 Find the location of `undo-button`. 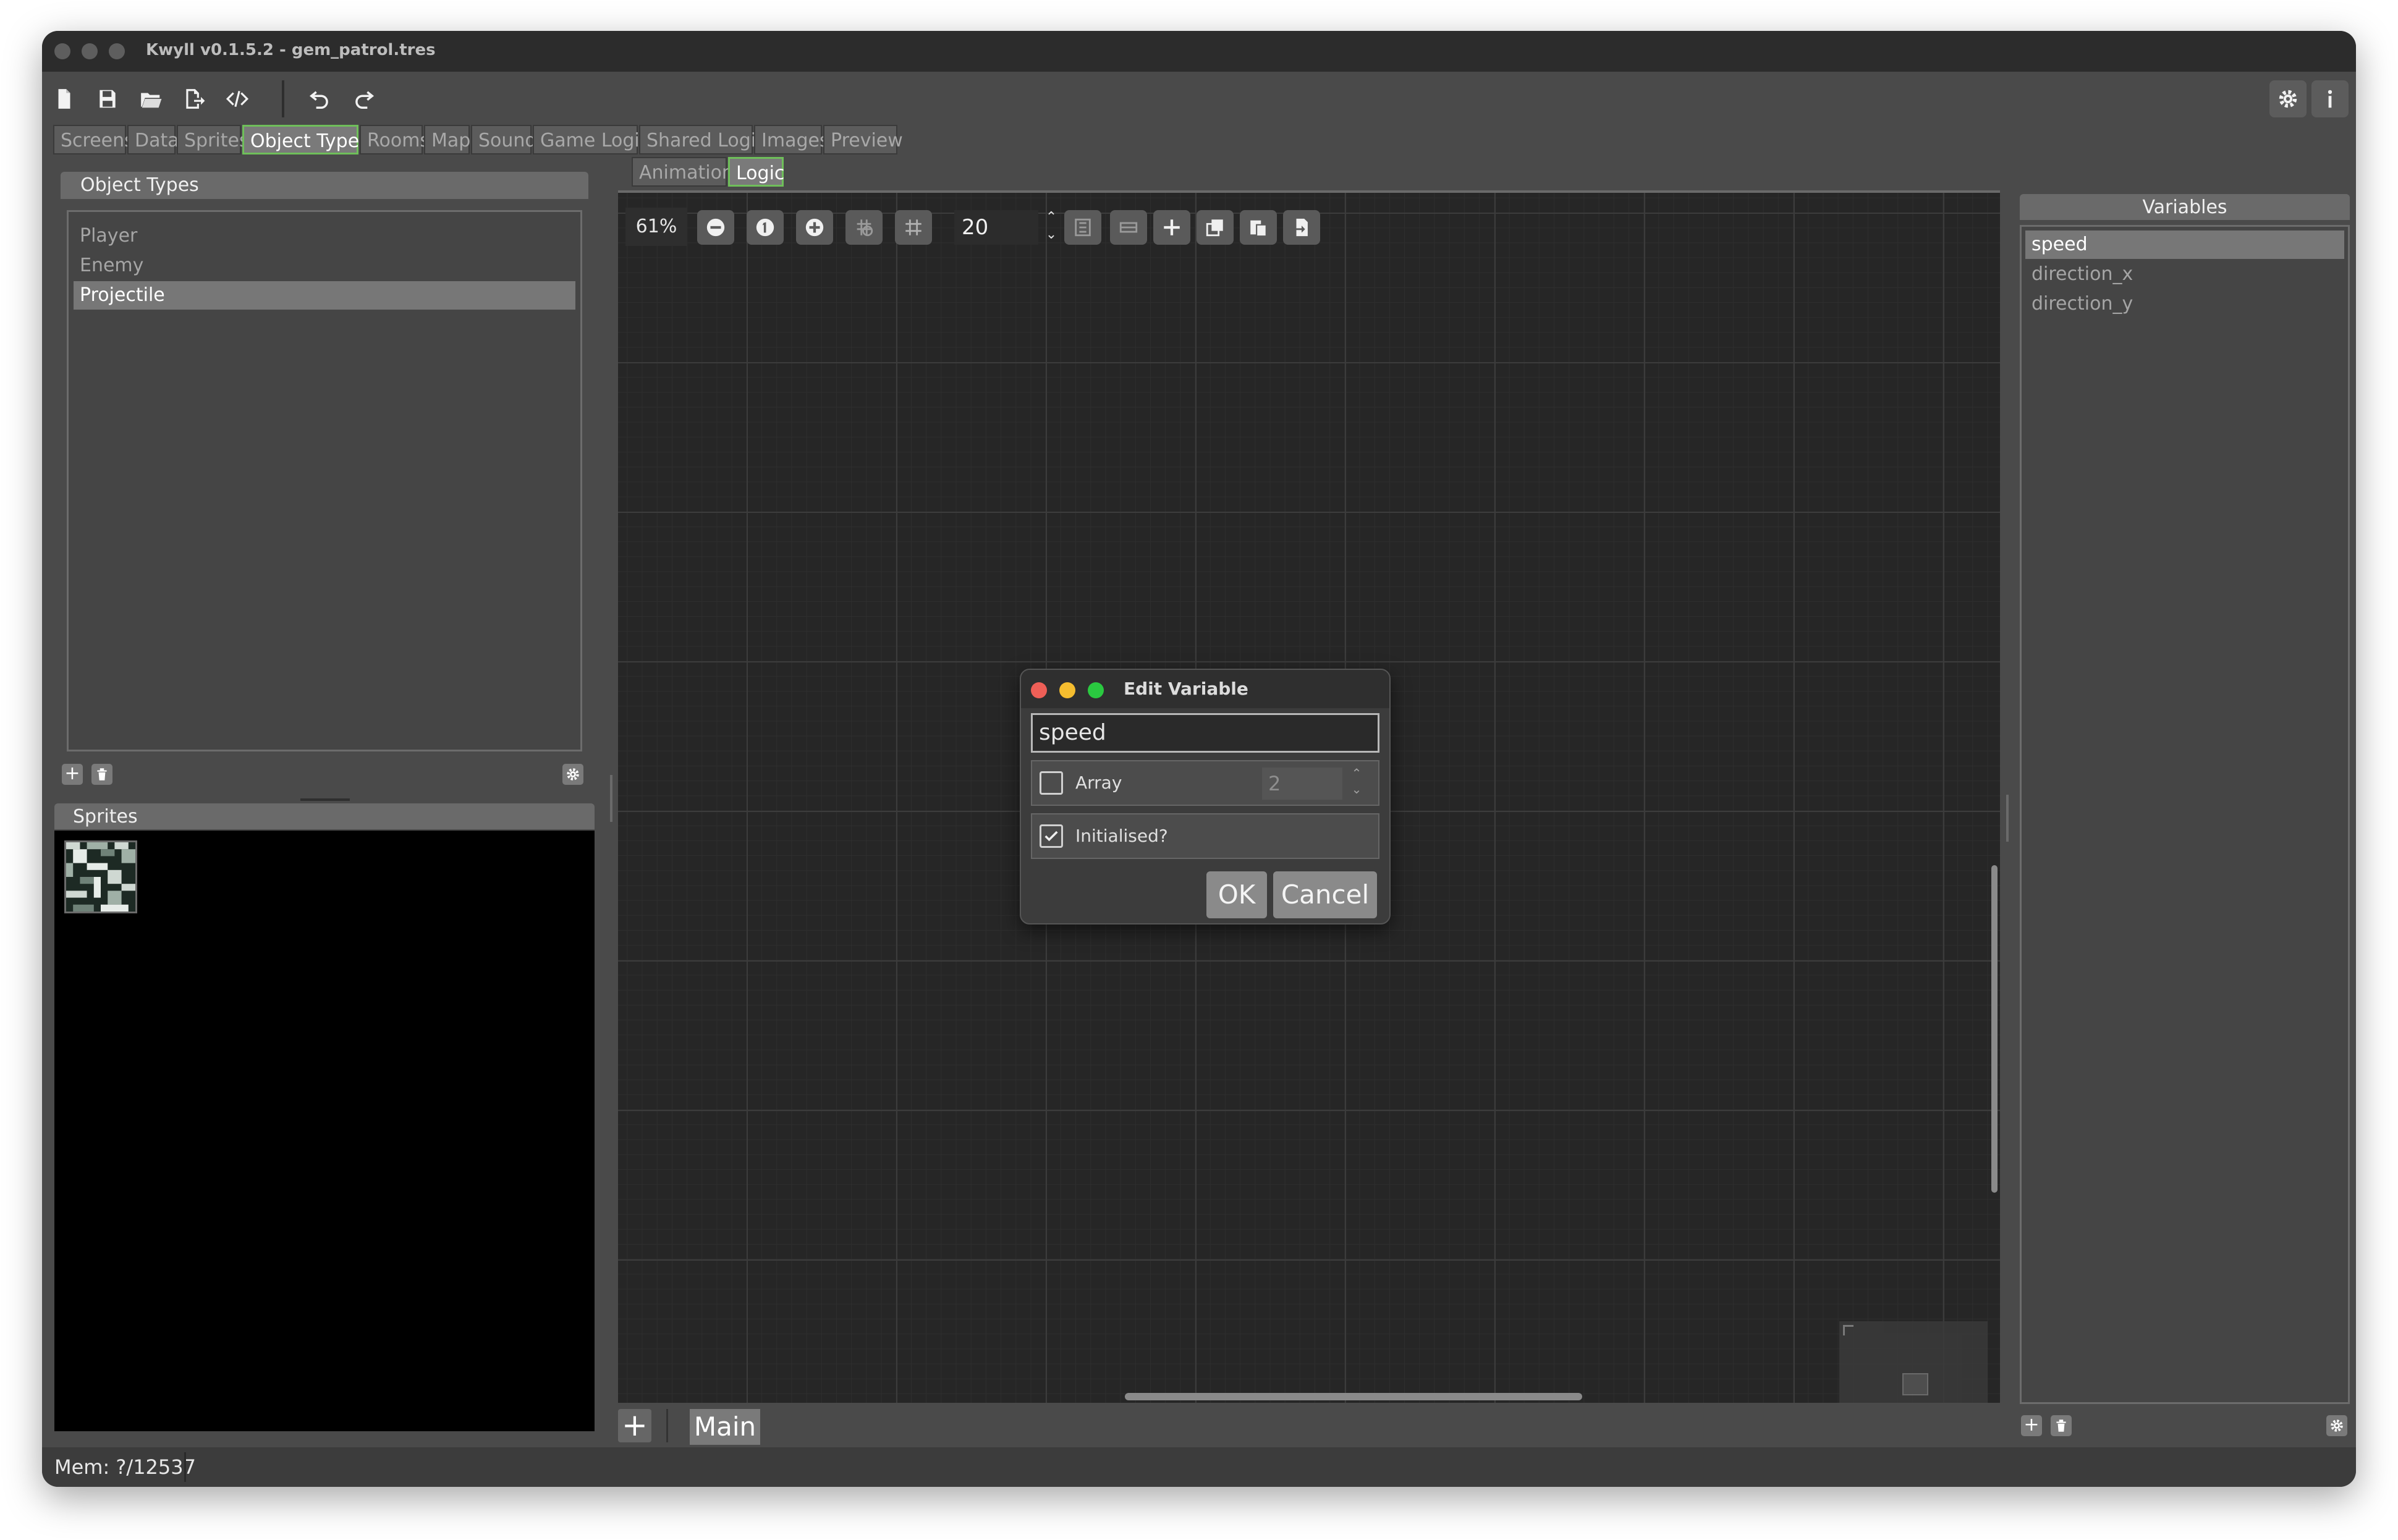

undo-button is located at coordinates (320, 98).